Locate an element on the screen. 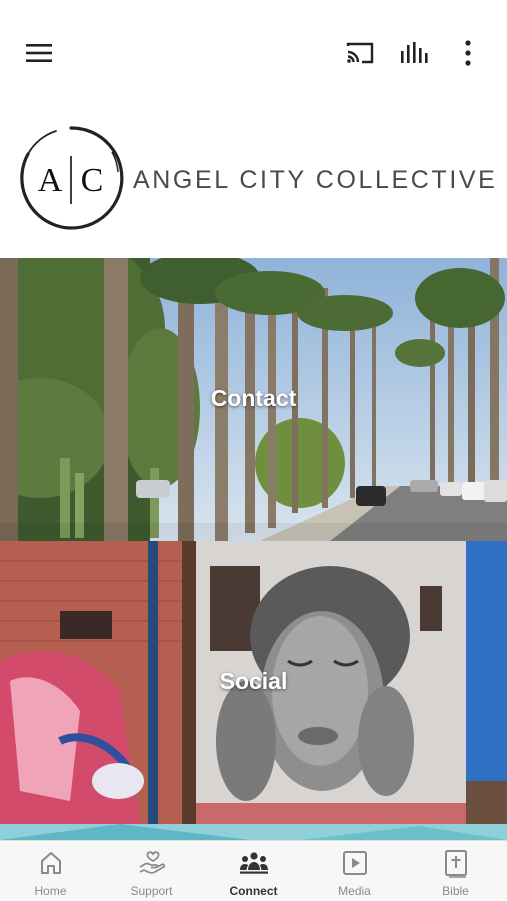 This screenshot has height=901, width=507. audio-button is located at coordinates (414, 53).